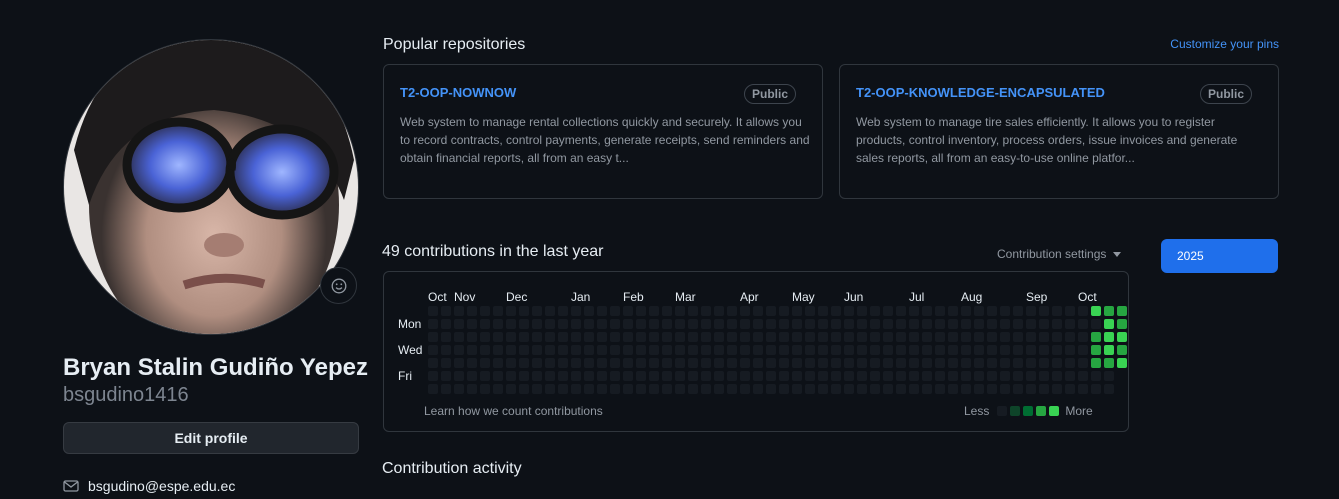 This screenshot has height=499, width=1339. I want to click on profile-email: bsgudino@espe.edu.ec, so click(149, 486).